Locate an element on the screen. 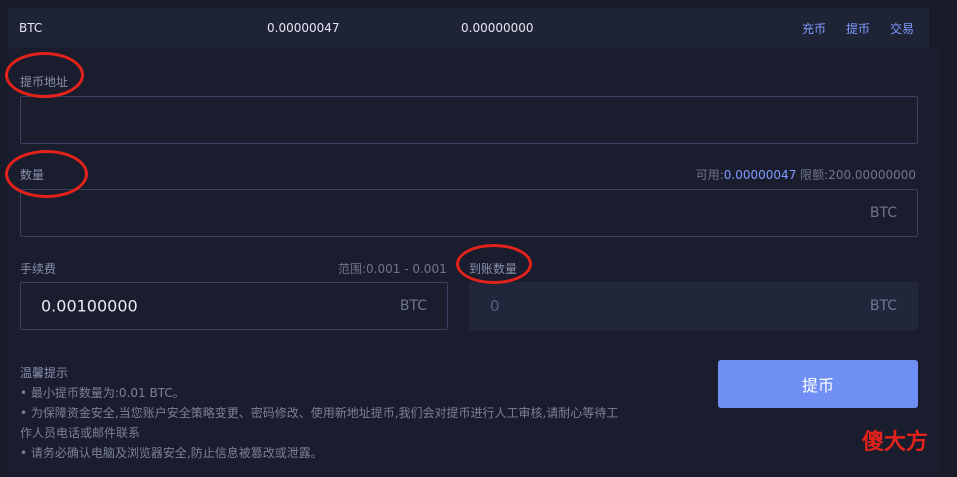  tip-line: • 请务必确认电脑及浏览器安全,防止信息被篡改或泄露。 is located at coordinates (171, 453).